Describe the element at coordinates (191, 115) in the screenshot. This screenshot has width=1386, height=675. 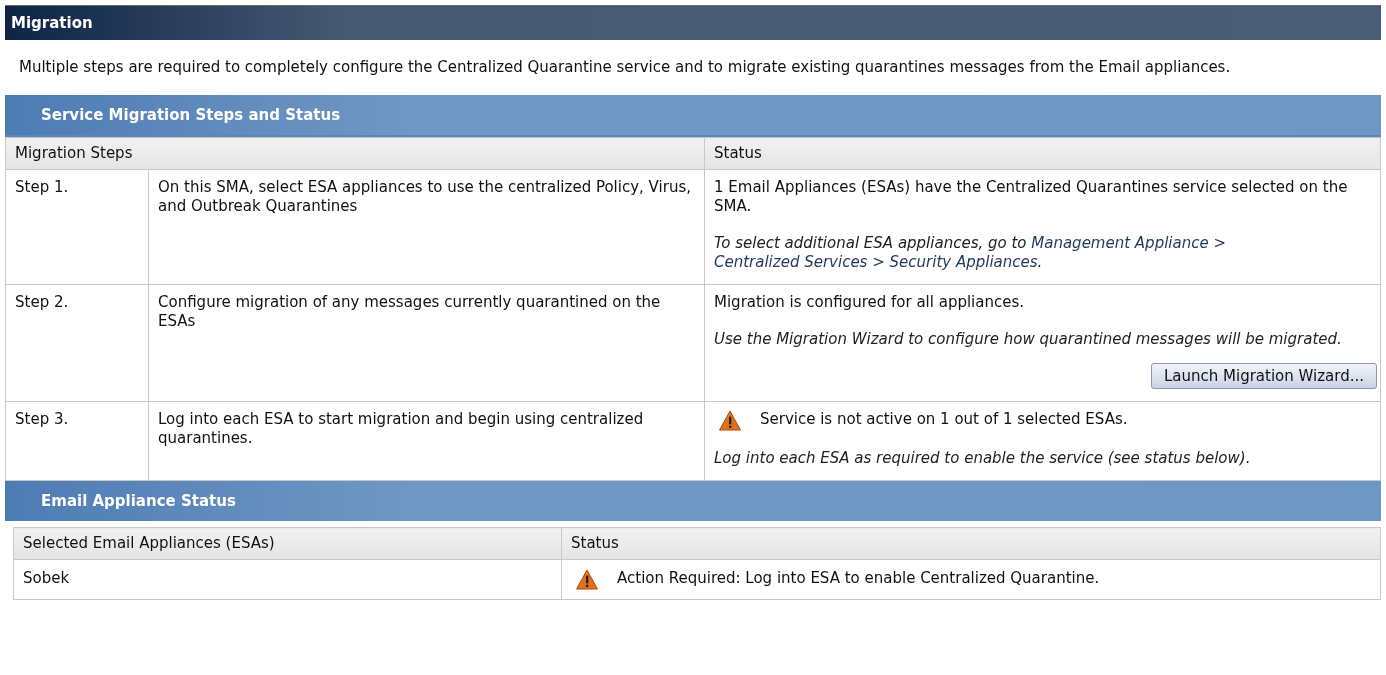
I see `section-title: Service Migration Steps and Status` at that location.